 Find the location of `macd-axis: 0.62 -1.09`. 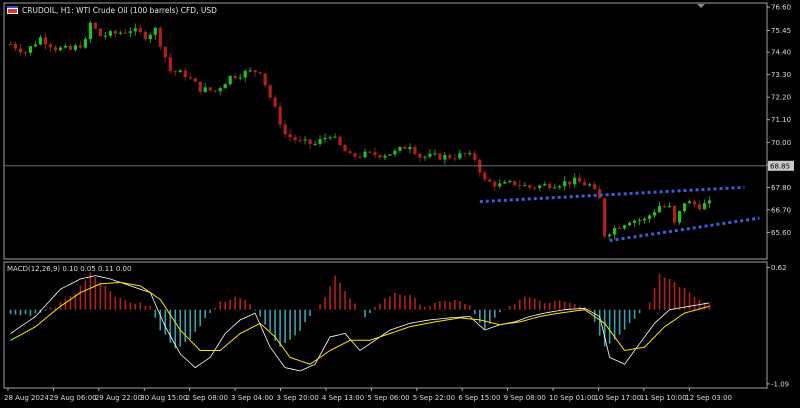

macd-axis: 0.62 -1.09 is located at coordinates (778, 326).